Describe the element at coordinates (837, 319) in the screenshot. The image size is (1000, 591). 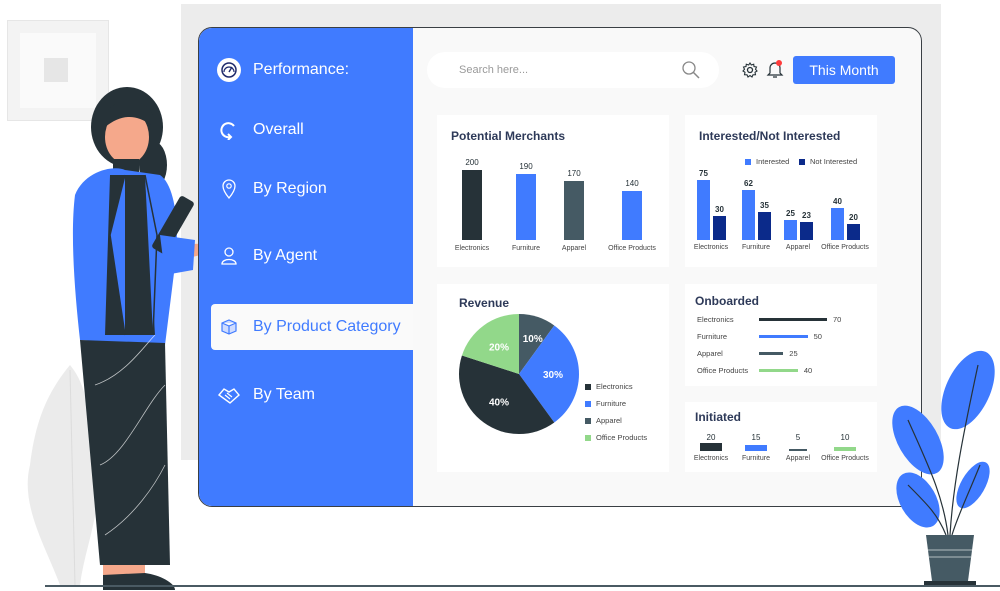
I see `data-label: 70` at that location.